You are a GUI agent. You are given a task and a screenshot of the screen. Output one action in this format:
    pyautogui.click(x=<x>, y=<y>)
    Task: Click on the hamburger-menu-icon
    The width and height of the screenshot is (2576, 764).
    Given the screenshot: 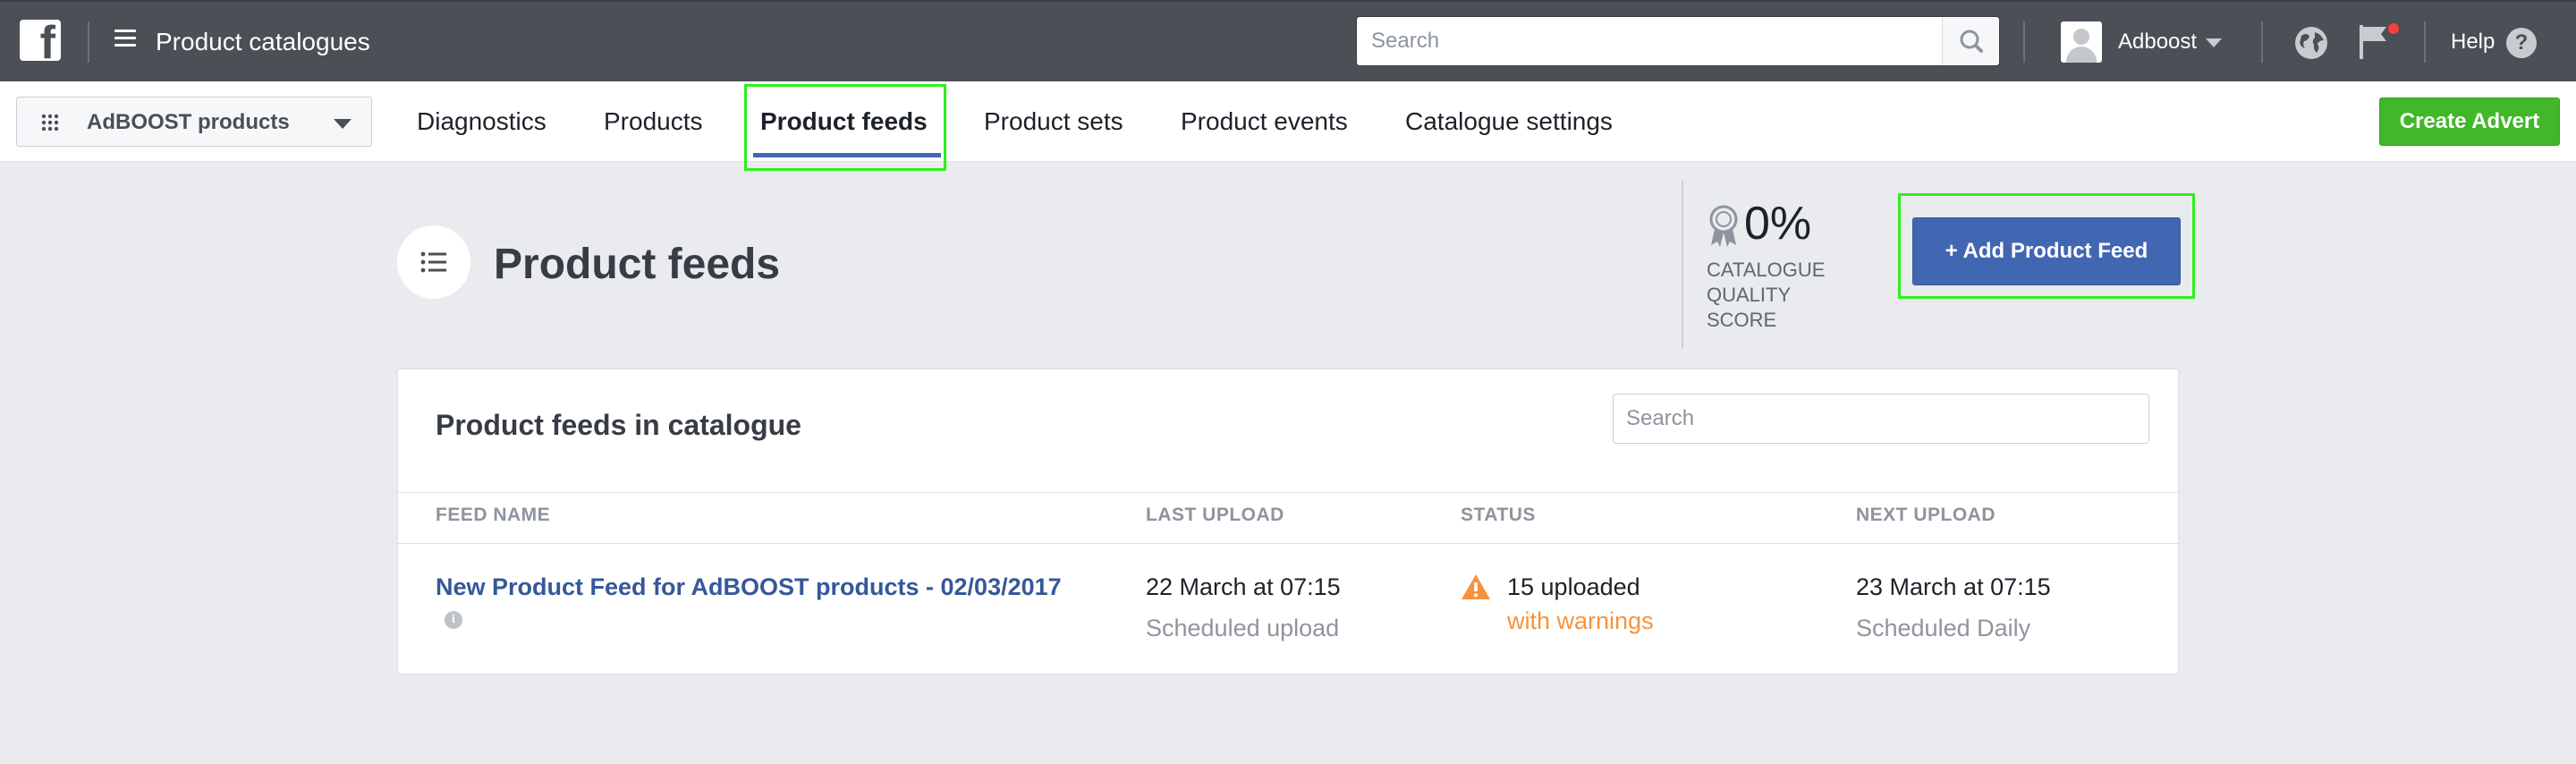 What is the action you would take?
    pyautogui.click(x=125, y=38)
    